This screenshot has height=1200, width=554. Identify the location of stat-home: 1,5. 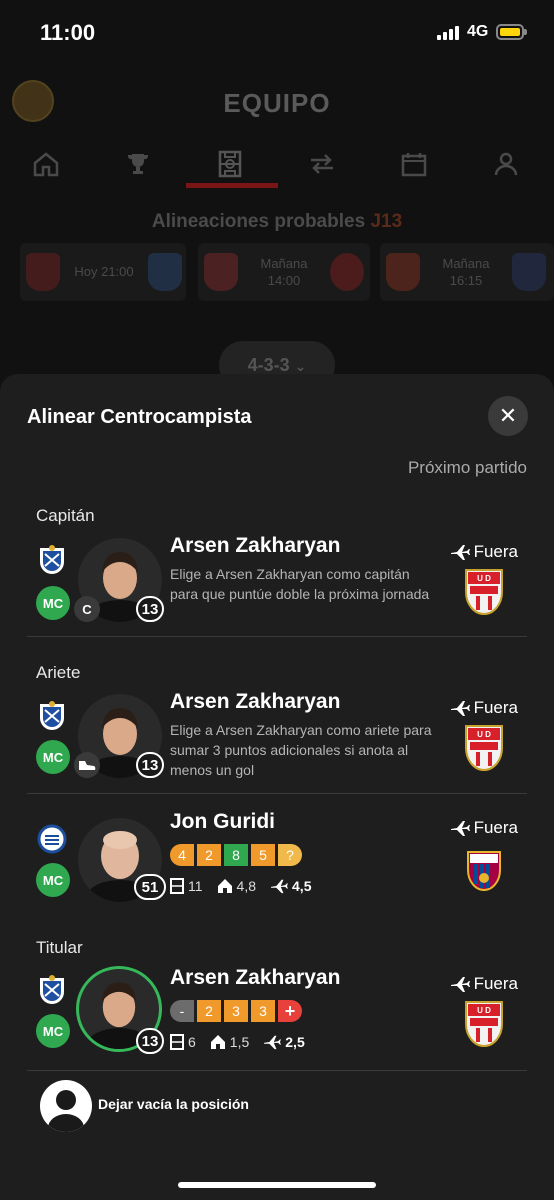
(229, 1042).